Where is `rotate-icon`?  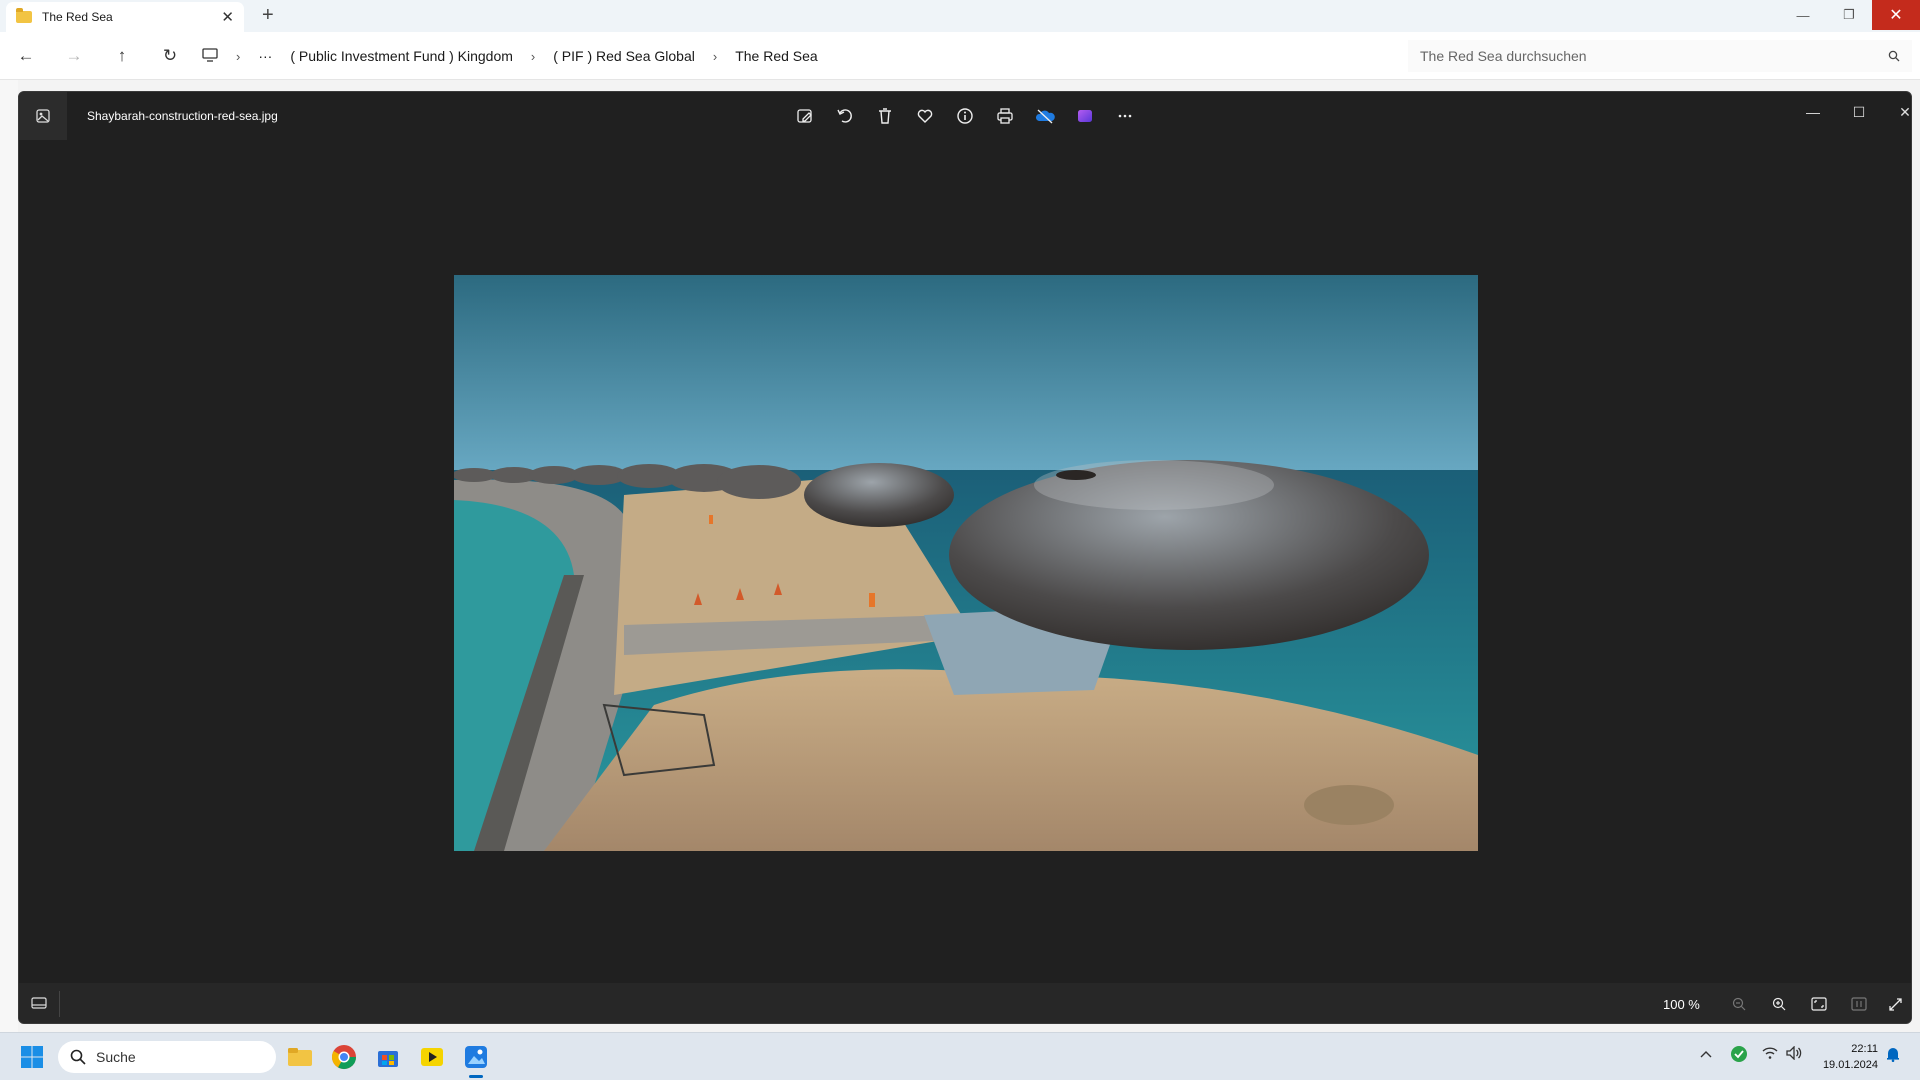 rotate-icon is located at coordinates (845, 116).